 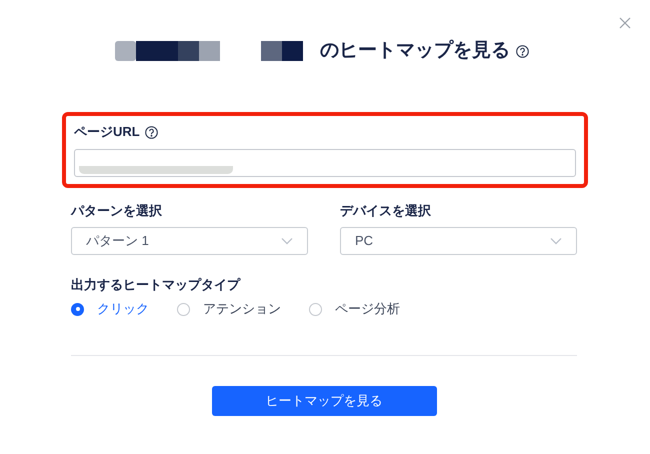 What do you see at coordinates (156, 284) in the screenshot?
I see `section-label: 出力するヒートマップタイプ` at bounding box center [156, 284].